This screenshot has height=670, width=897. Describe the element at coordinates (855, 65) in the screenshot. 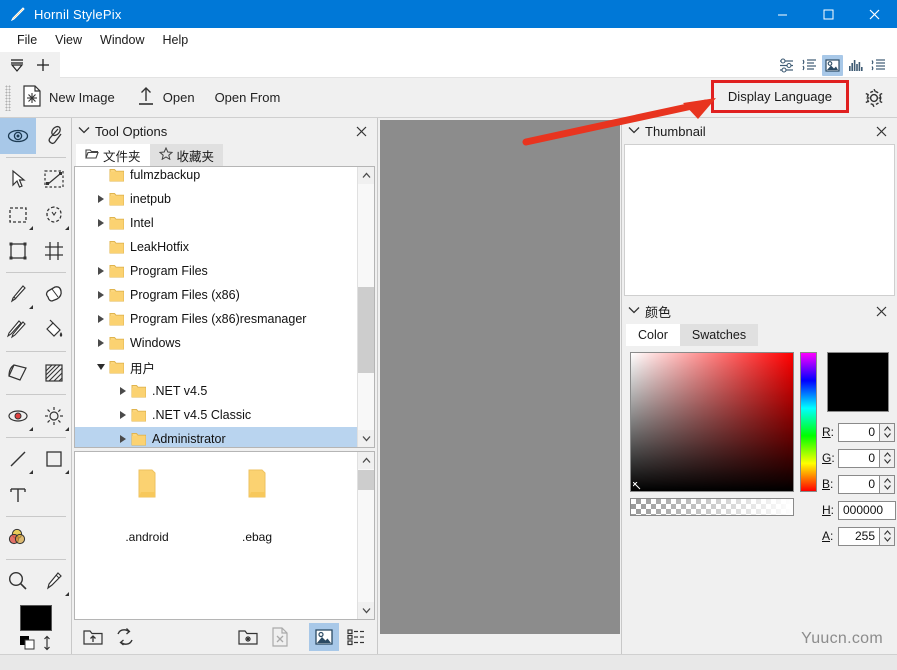

I see `histogram-toggle-icon` at that location.